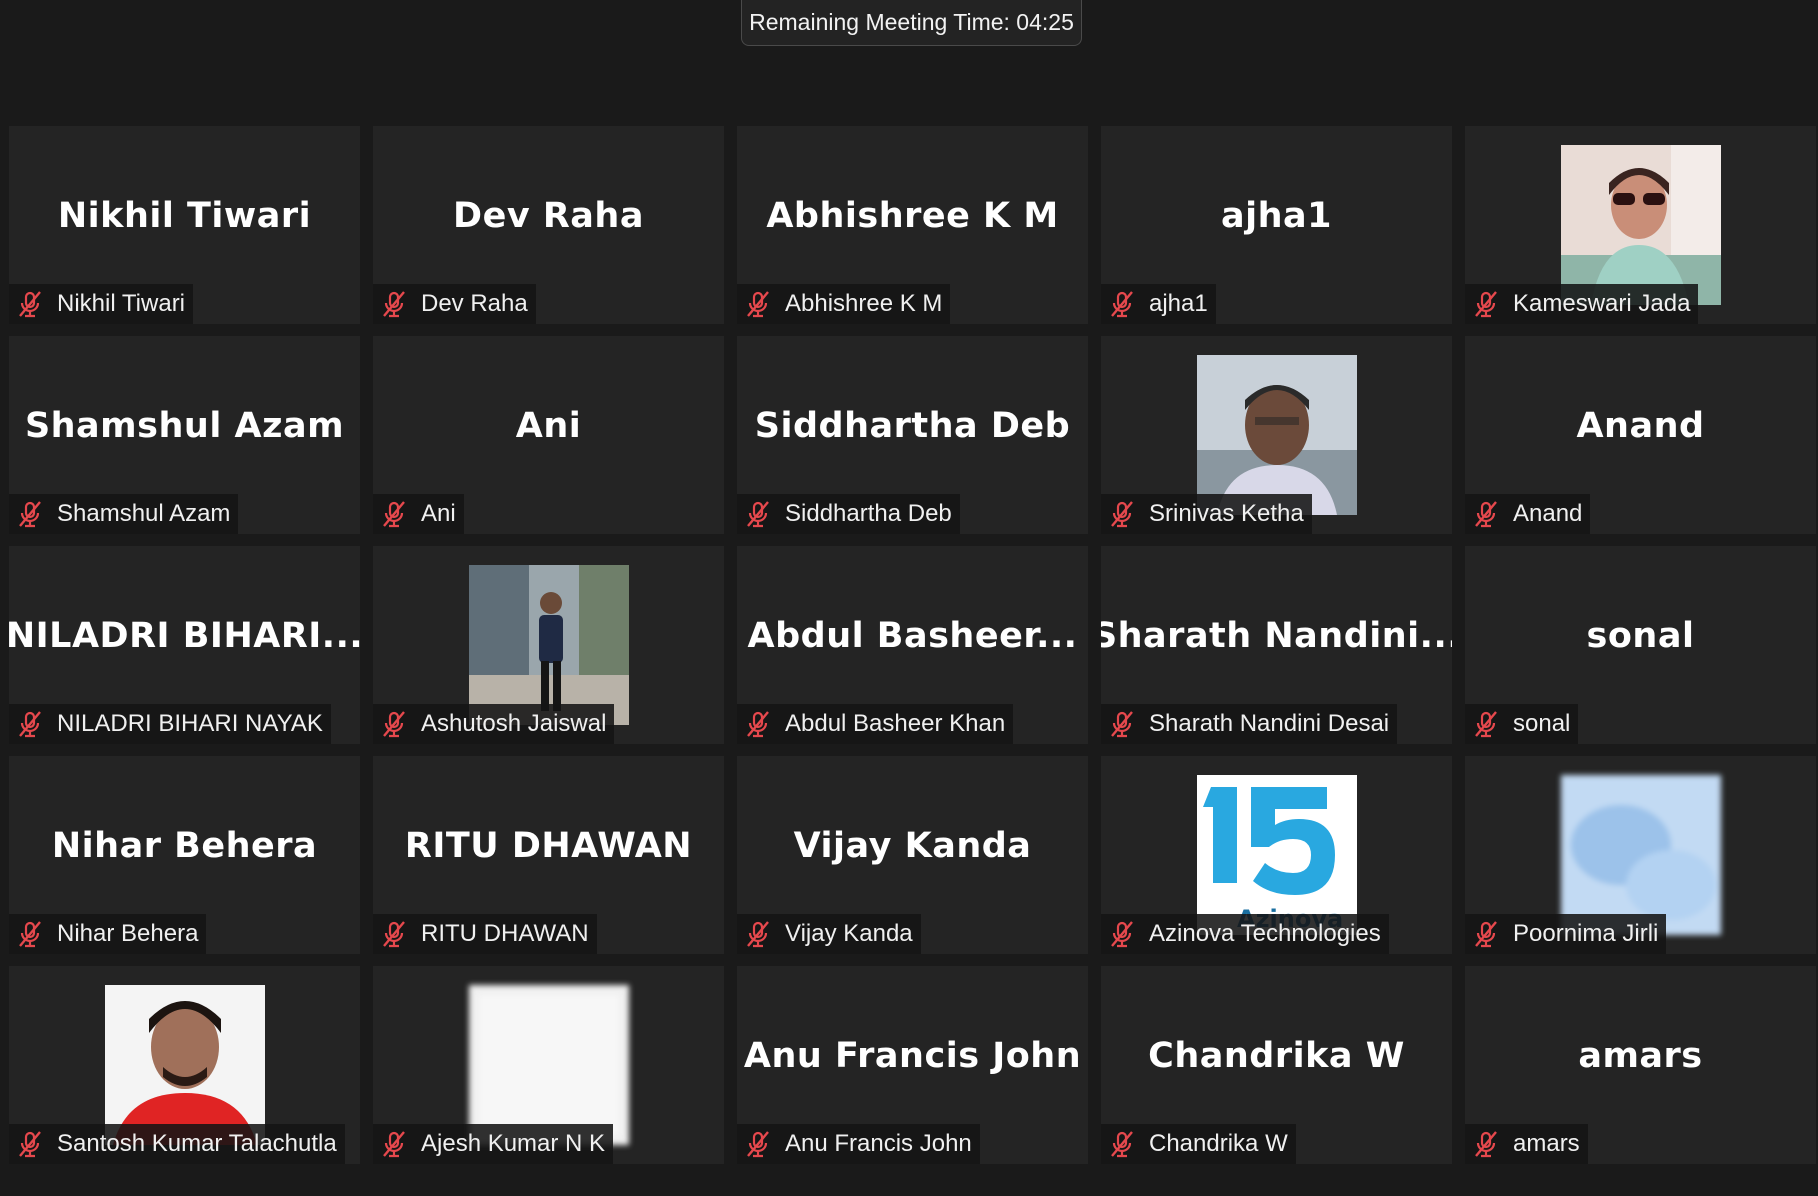 This screenshot has width=1818, height=1196. What do you see at coordinates (848, 514) in the screenshot?
I see `participant-name-tag: Siddhartha Deb` at bounding box center [848, 514].